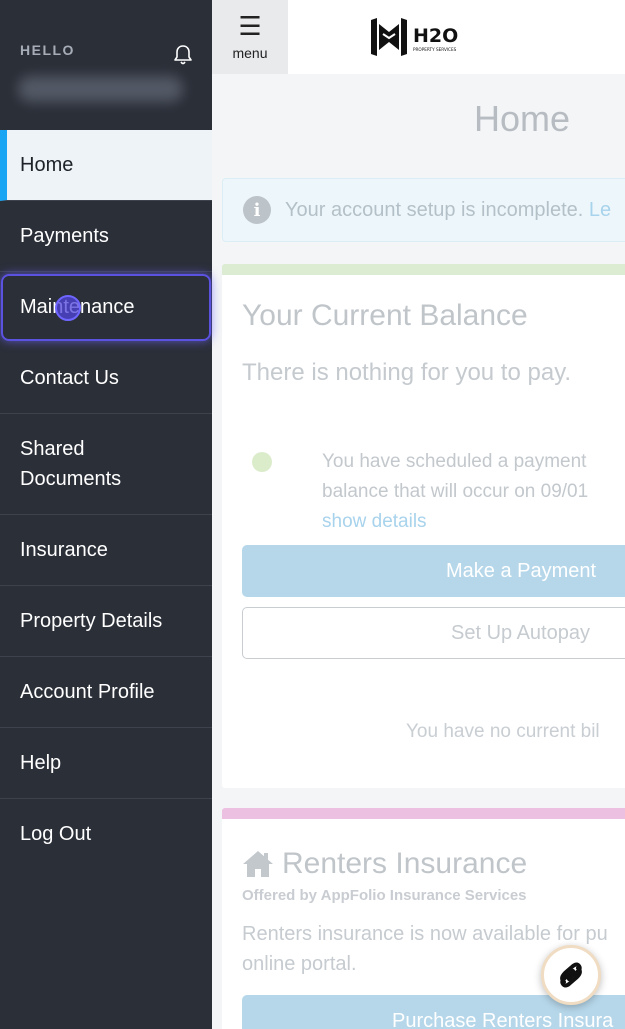 This screenshot has height=1029, width=625. What do you see at coordinates (455, 522) in the screenshot?
I see `show-details-link: show details` at bounding box center [455, 522].